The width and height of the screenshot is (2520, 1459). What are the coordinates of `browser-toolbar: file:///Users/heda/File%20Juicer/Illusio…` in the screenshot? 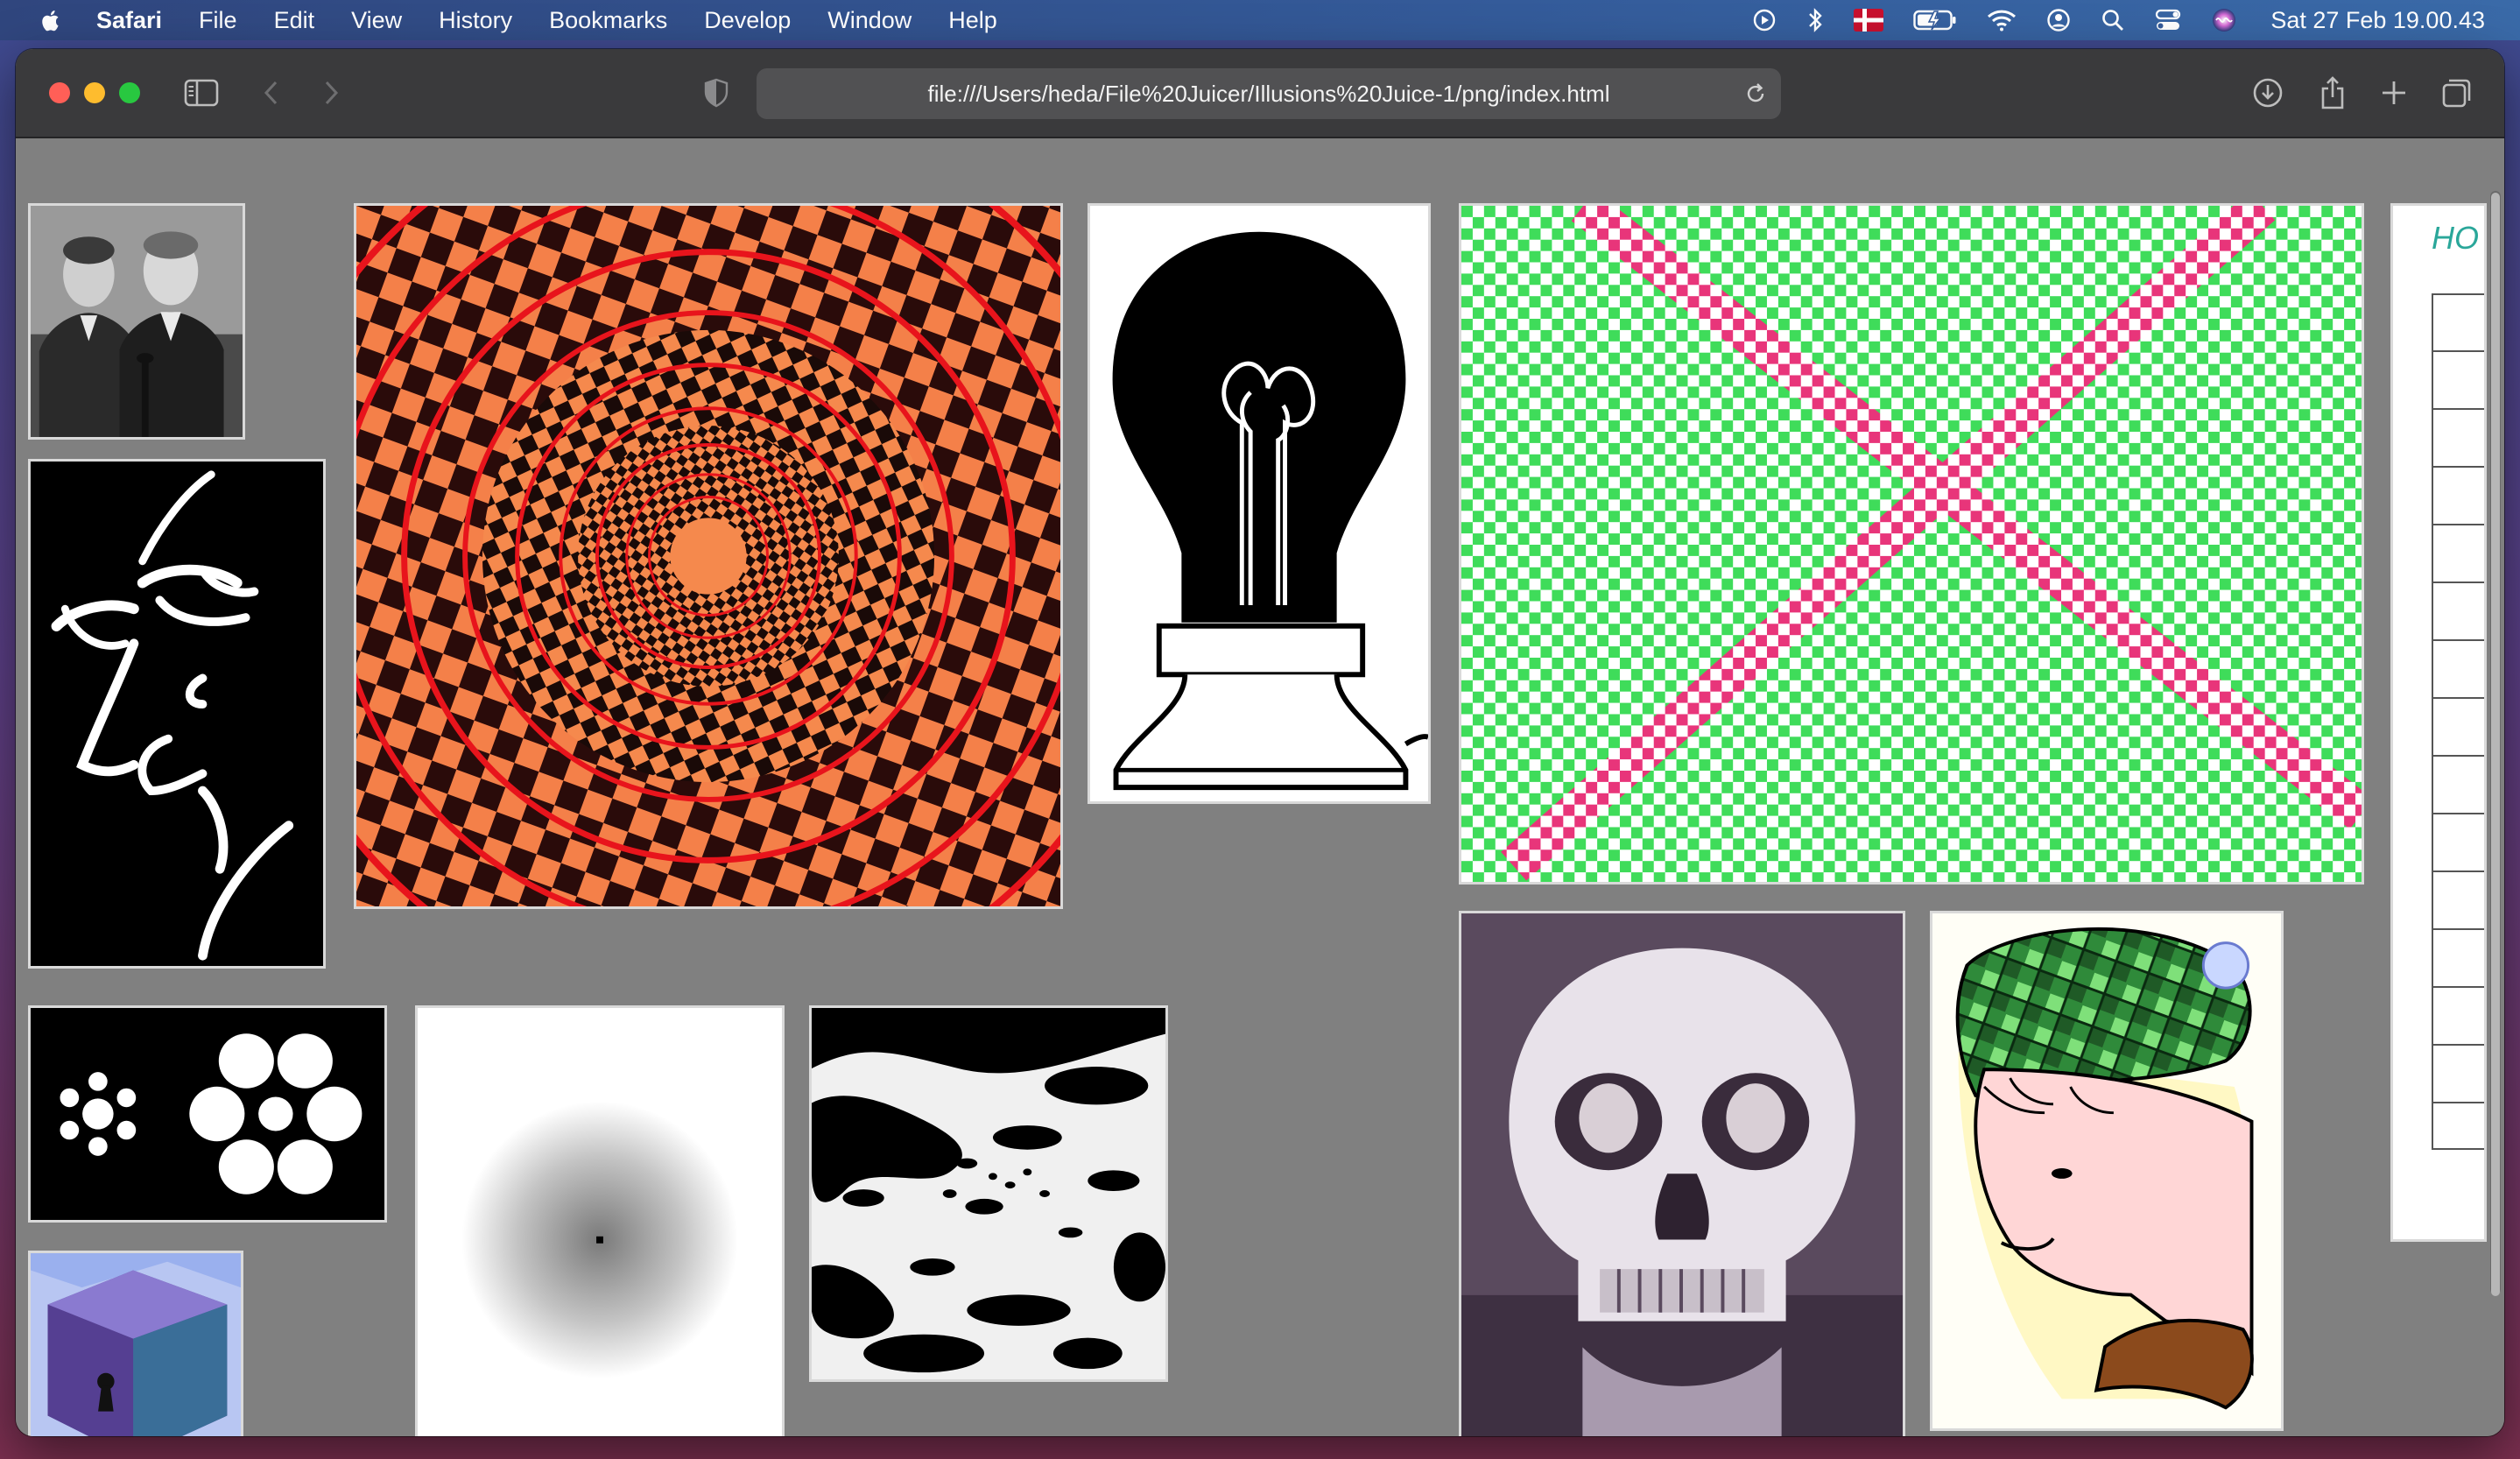 It's located at (1260, 93).